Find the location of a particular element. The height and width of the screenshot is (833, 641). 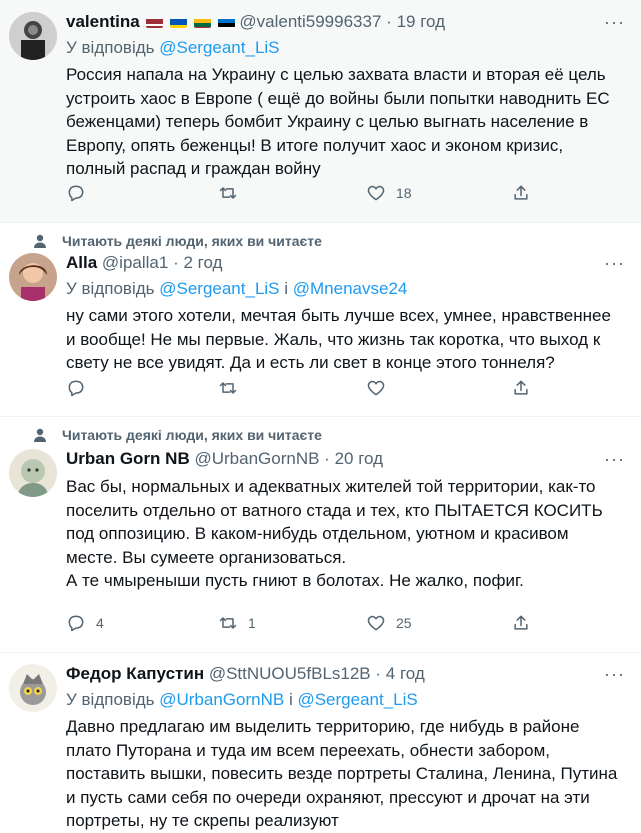

social-context-text: Читають деякі люди, яких ви читаєте is located at coordinates (192, 435).